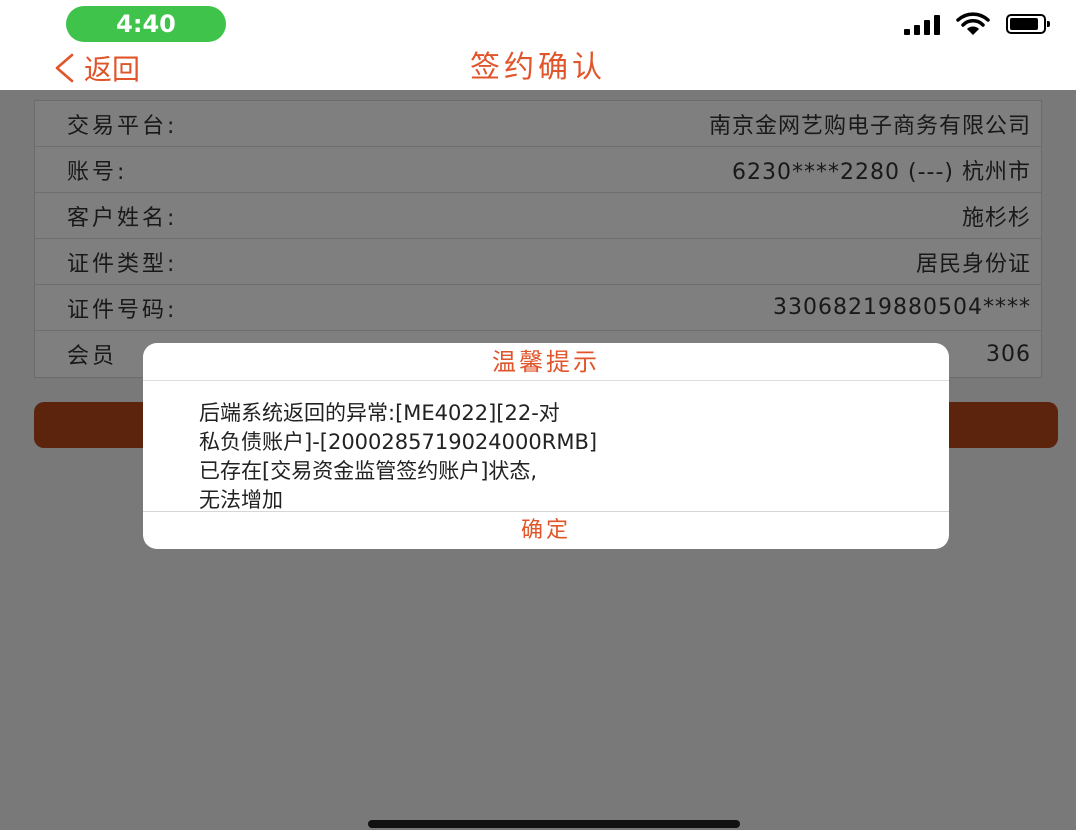 The image size is (1076, 830). What do you see at coordinates (546, 530) in the screenshot?
I see `ok-button: 确定` at bounding box center [546, 530].